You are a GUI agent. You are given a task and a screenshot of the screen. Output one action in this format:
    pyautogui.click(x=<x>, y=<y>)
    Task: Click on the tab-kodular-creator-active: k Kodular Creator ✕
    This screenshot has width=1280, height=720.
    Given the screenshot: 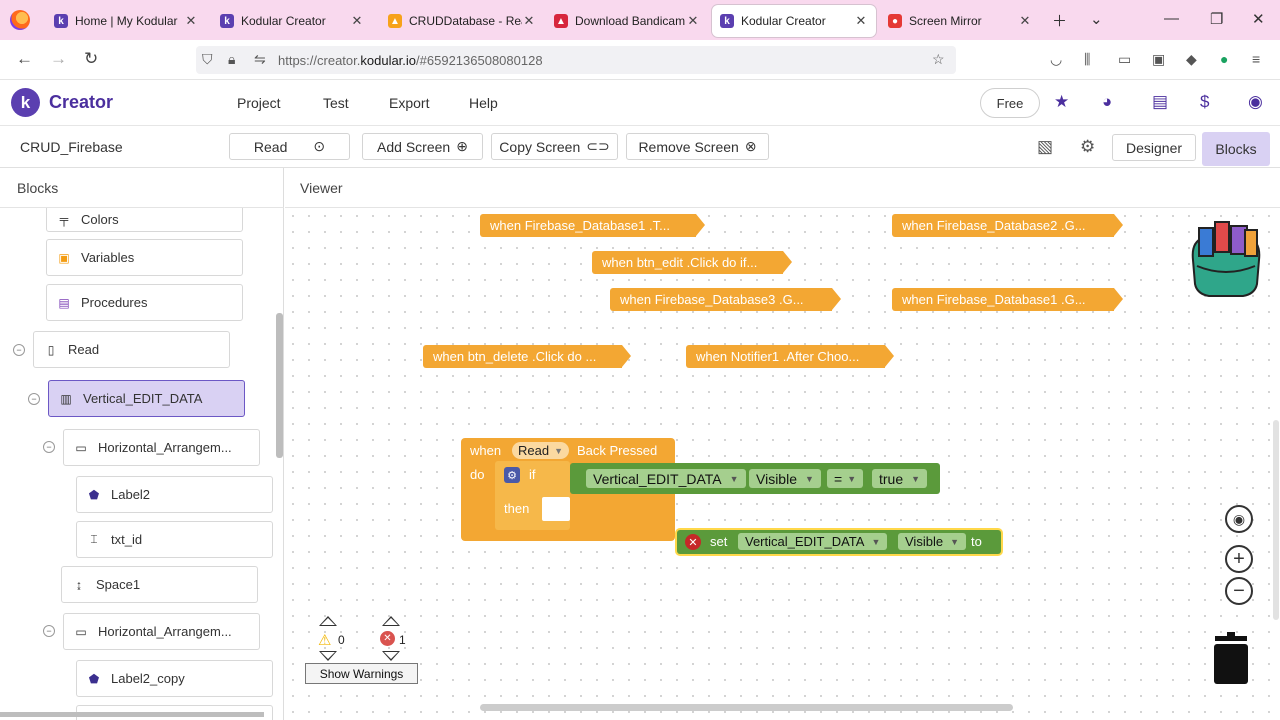 What is the action you would take?
    pyautogui.click(x=794, y=21)
    